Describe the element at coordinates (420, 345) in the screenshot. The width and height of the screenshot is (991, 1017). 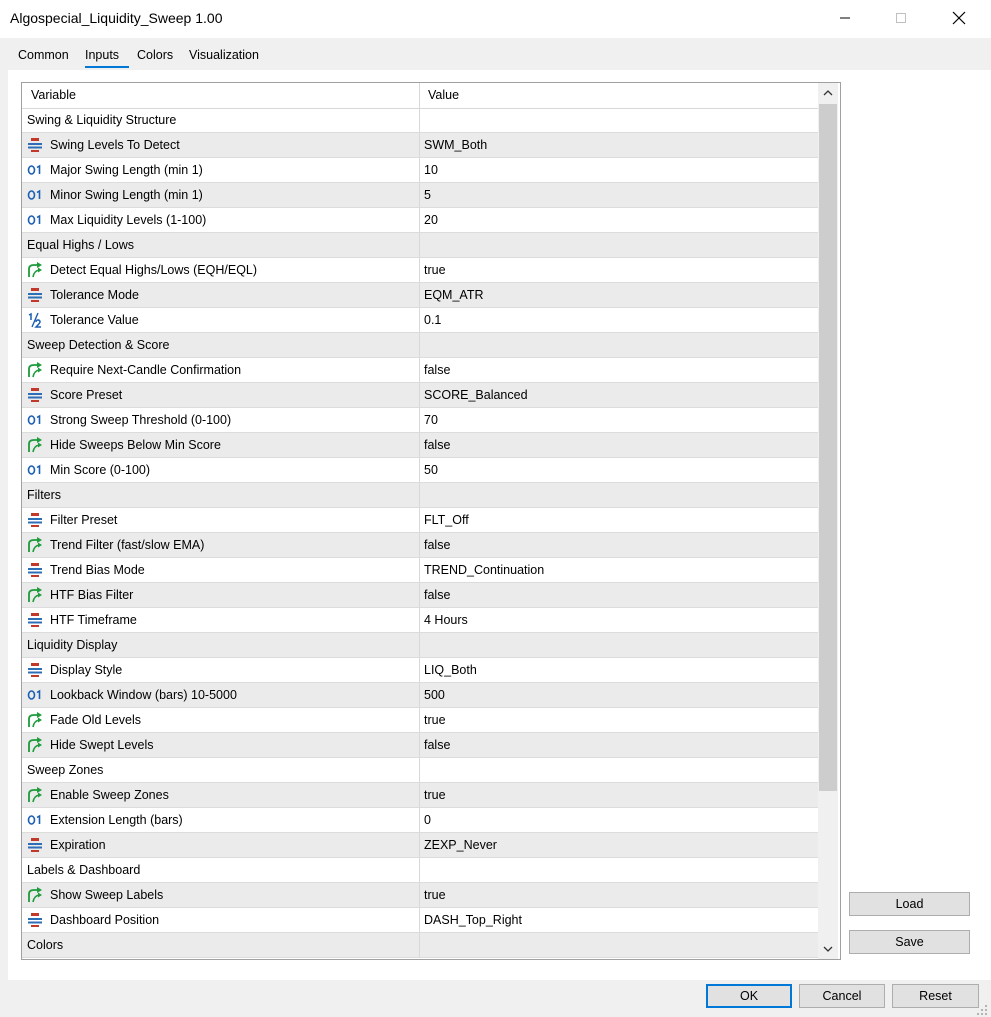
I see `group-row: Sweep Detection & Score` at that location.